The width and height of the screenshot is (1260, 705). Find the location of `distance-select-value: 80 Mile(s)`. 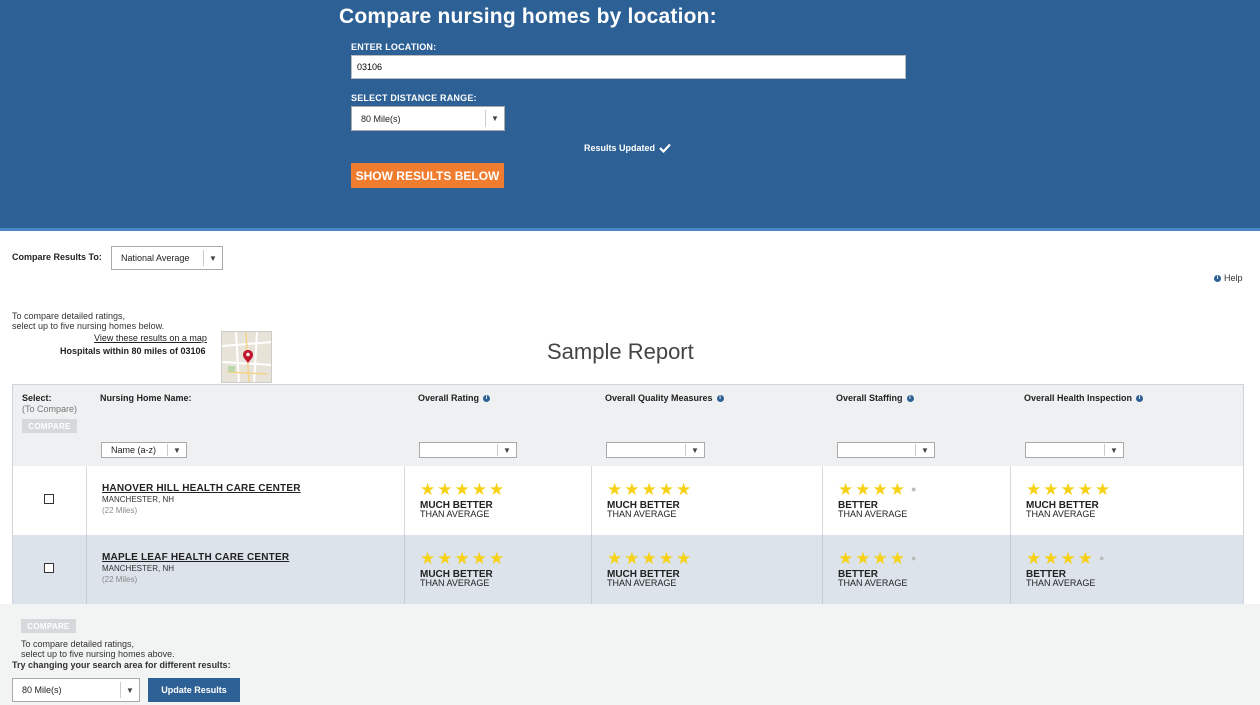

distance-select-value: 80 Mile(s) is located at coordinates (381, 118).